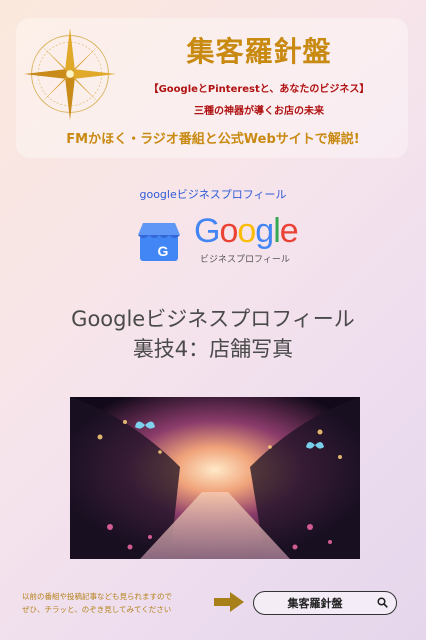 Image resolution: width=426 pixels, height=640 pixels. What do you see at coordinates (159, 242) in the screenshot?
I see `google-business-store-icon: G` at bounding box center [159, 242].